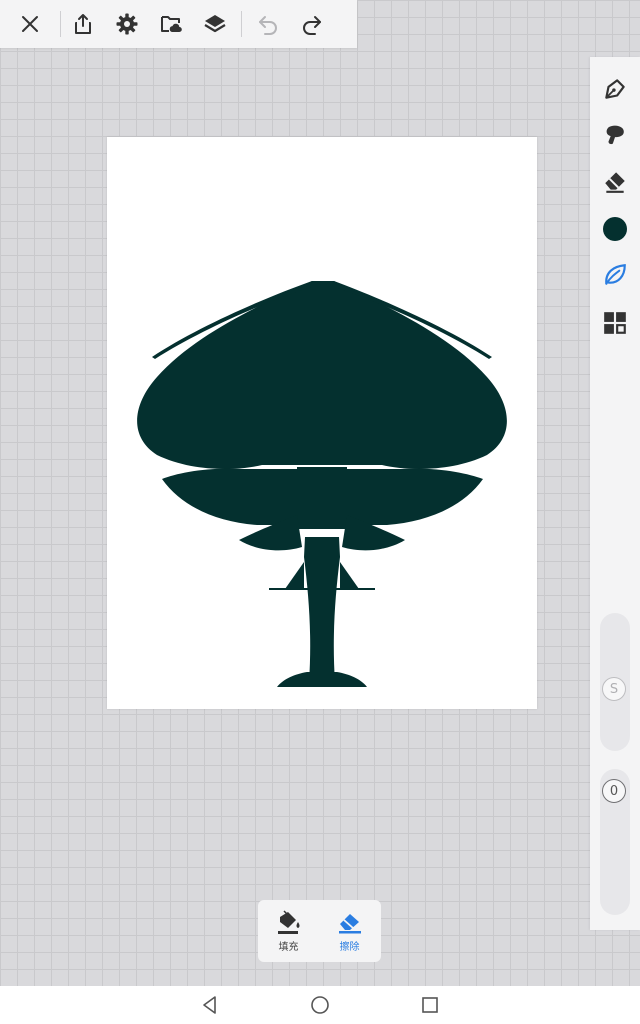 This screenshot has height=1024, width=640. Describe the element at coordinates (615, 493) in the screenshot. I see `right-toolbar: S 0` at that location.